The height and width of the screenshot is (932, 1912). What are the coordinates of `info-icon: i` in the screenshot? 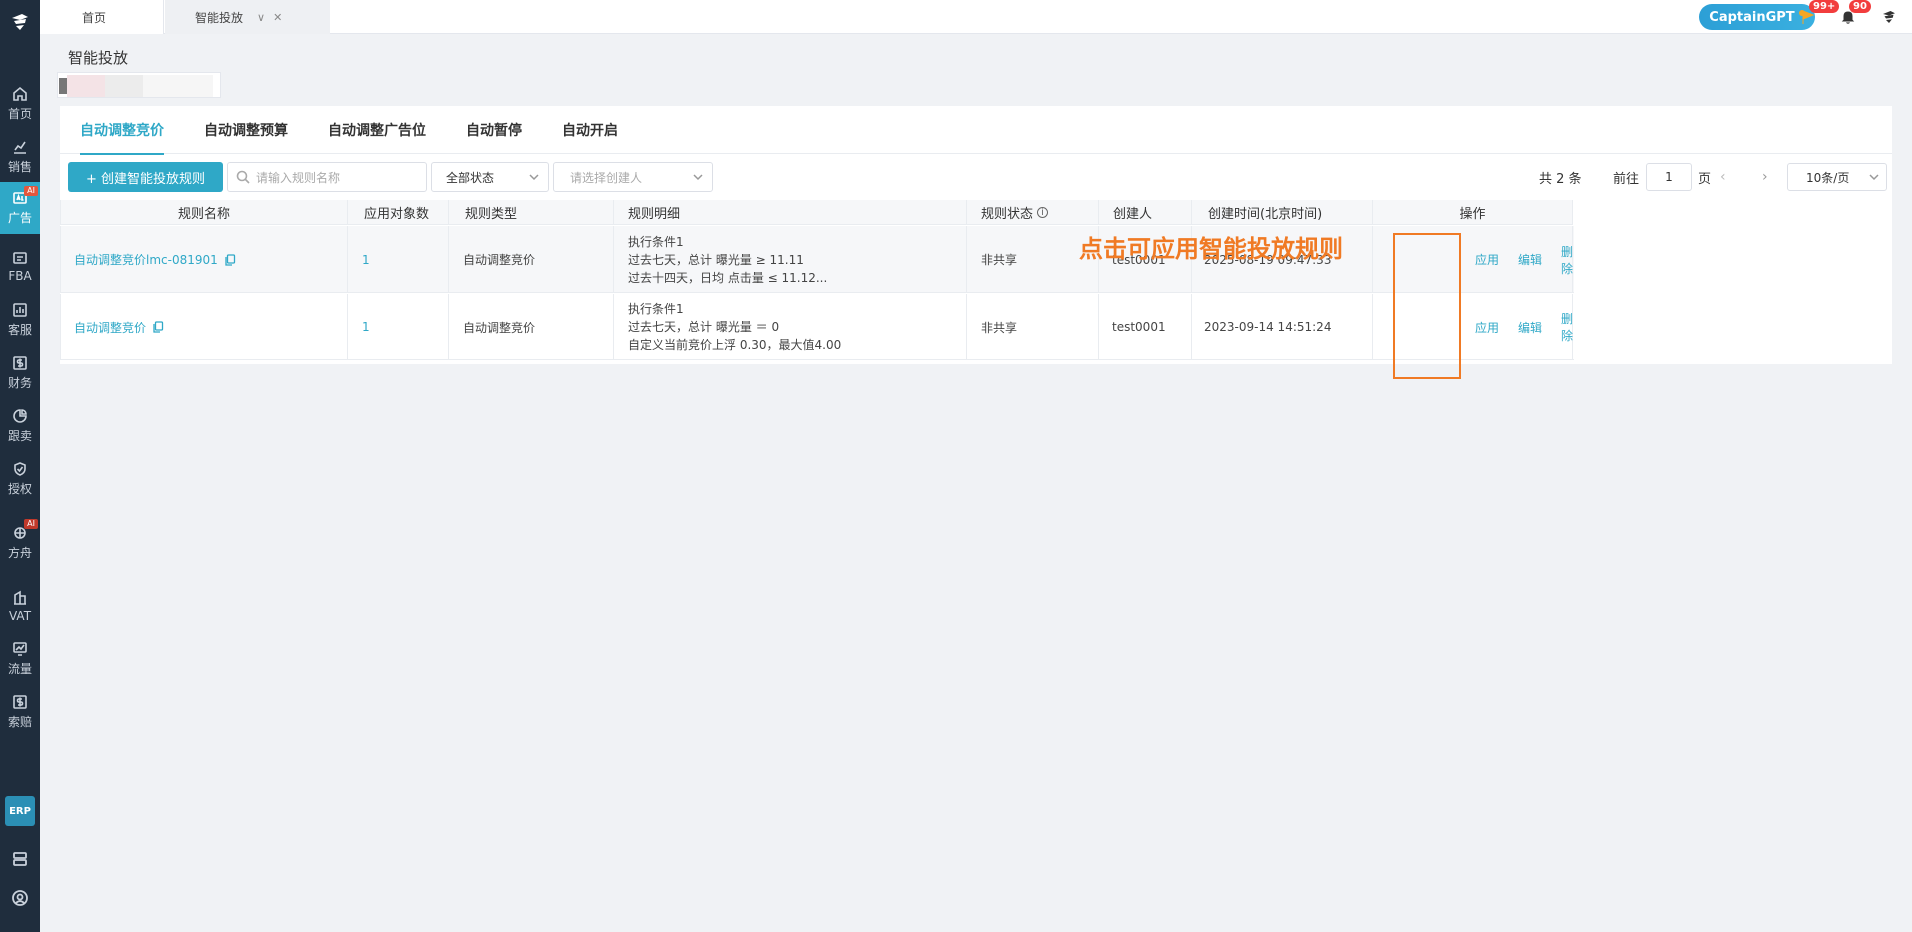 It's located at (1043, 212).